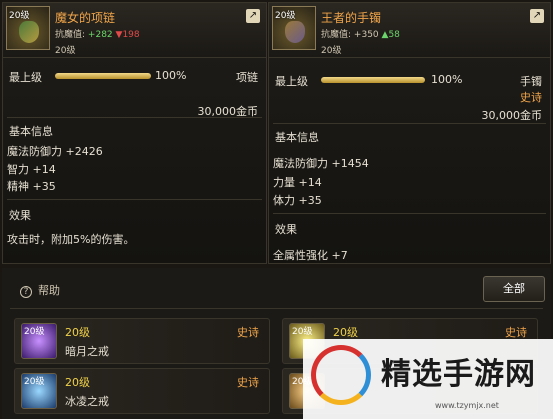  Describe the element at coordinates (40, 290) in the screenshot. I see `help-link: ? 帮助` at that location.